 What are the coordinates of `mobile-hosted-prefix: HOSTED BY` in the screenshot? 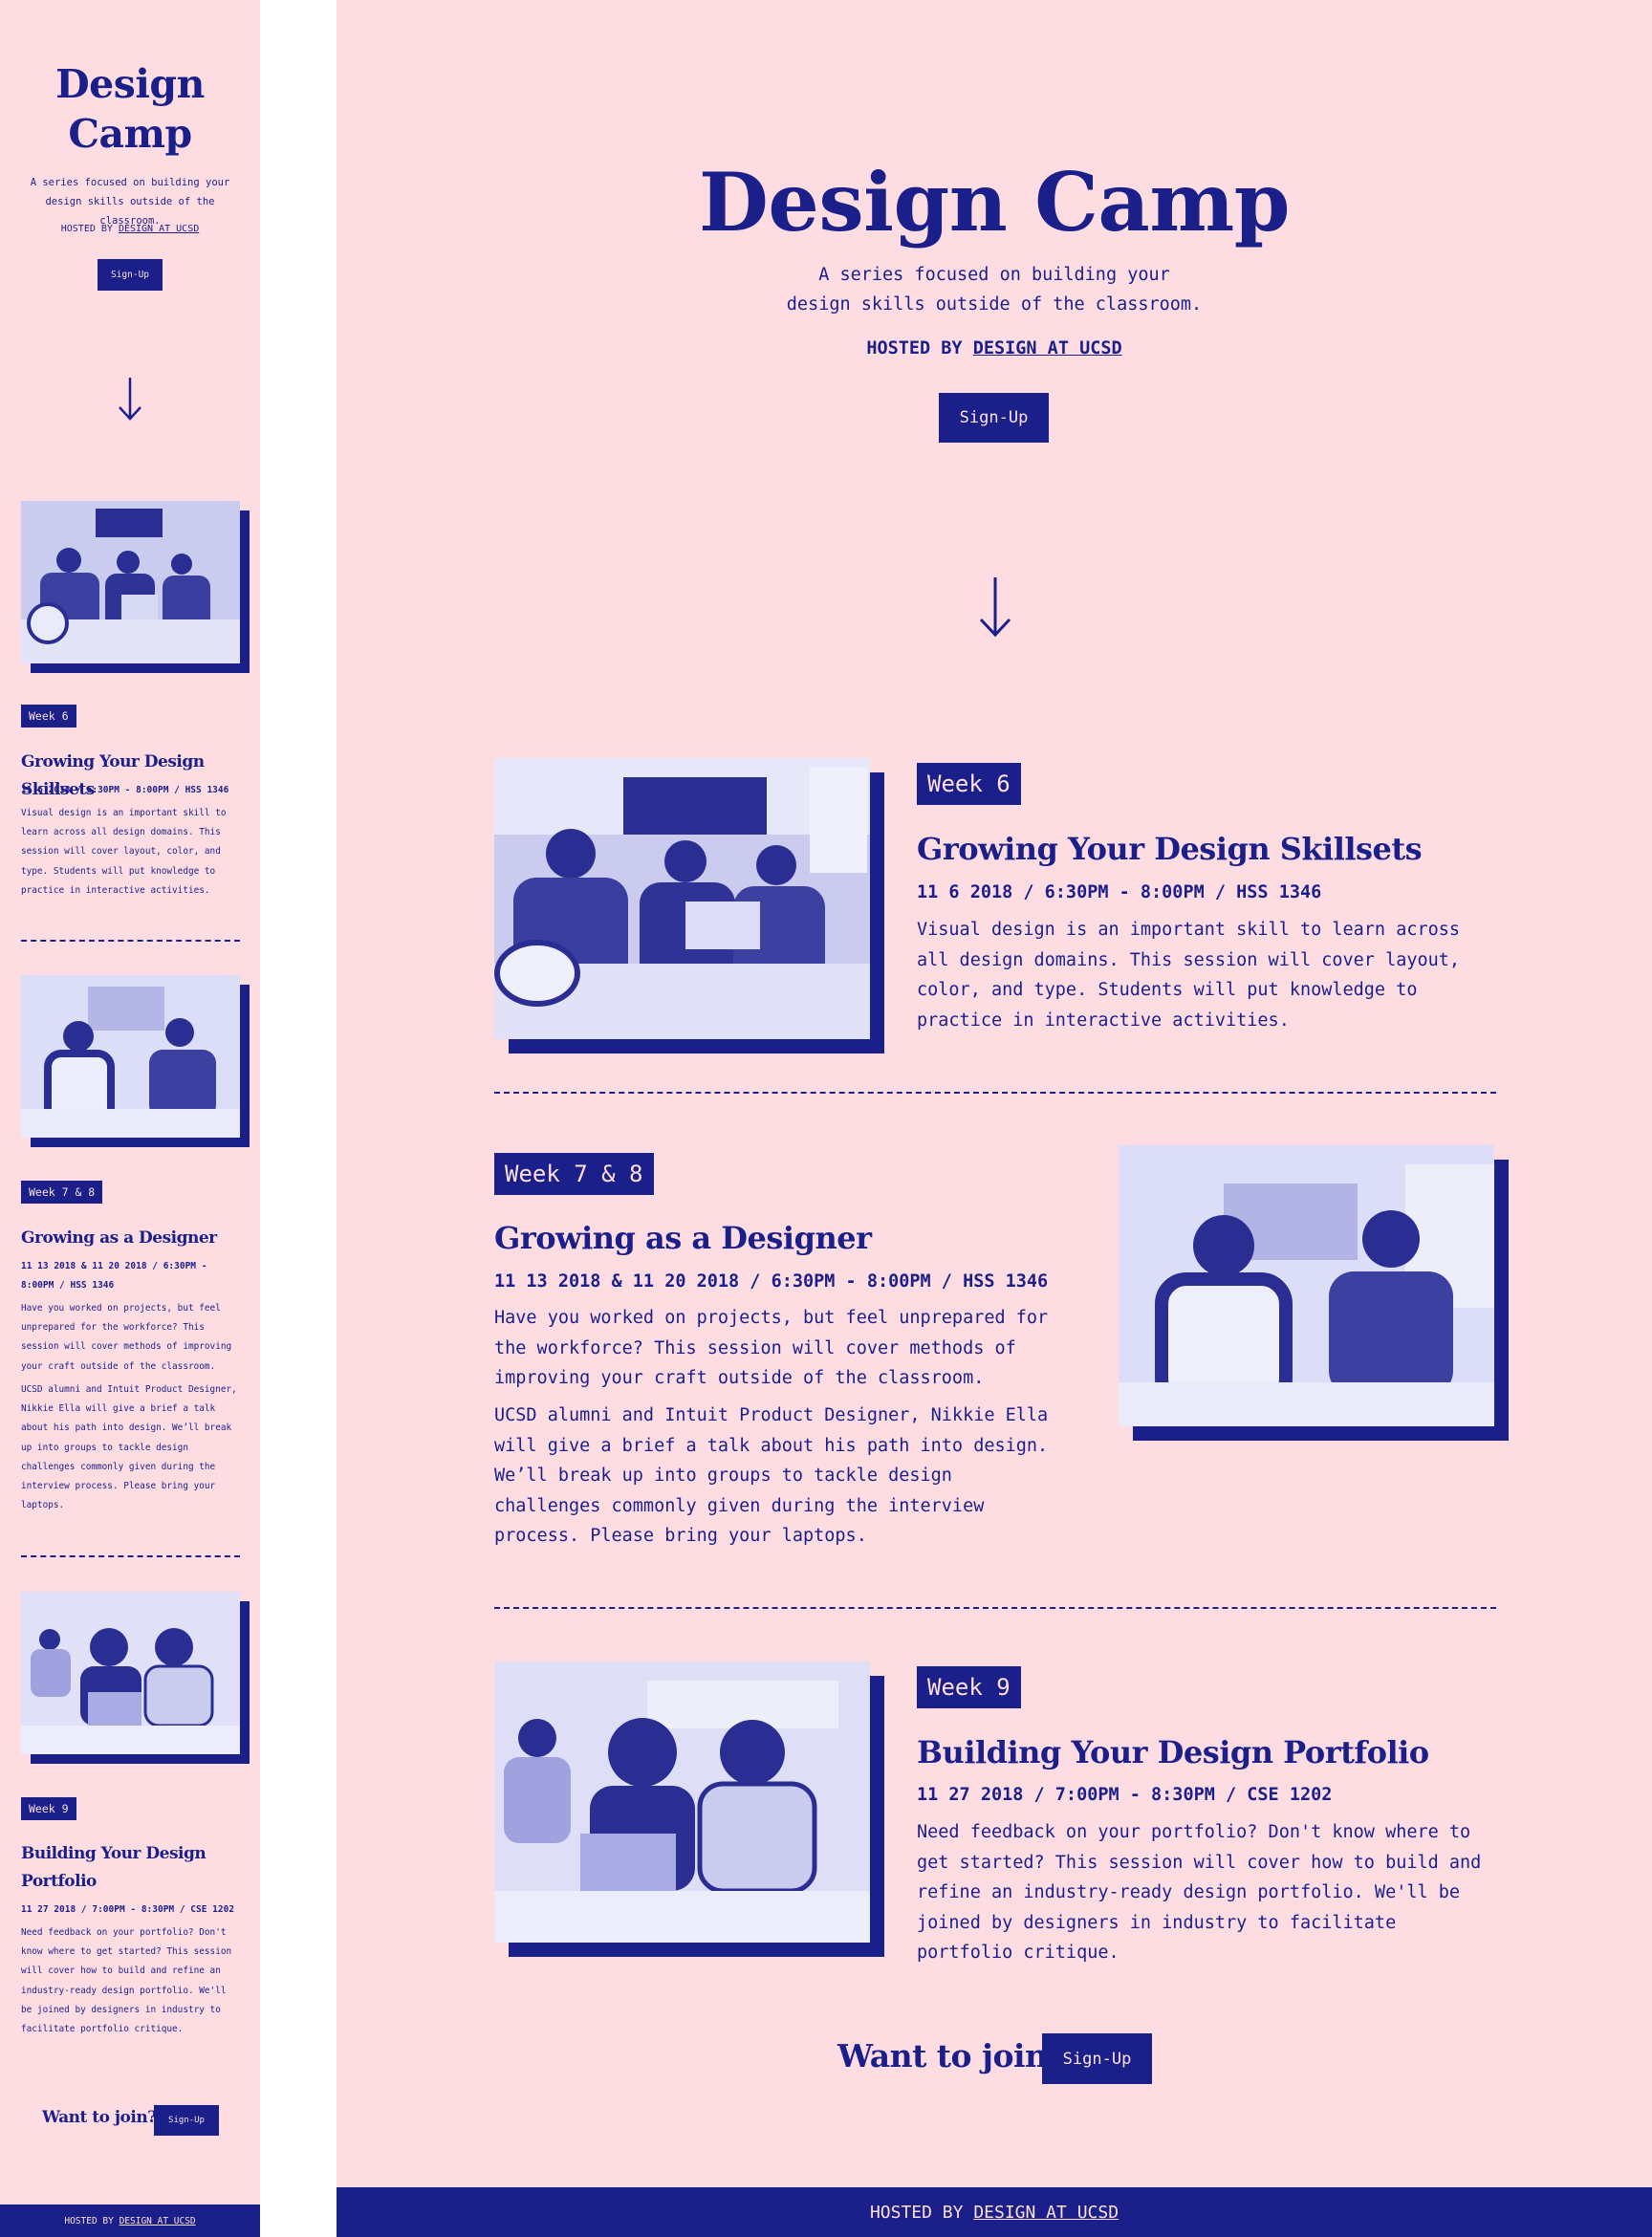 It's located at (89, 229).